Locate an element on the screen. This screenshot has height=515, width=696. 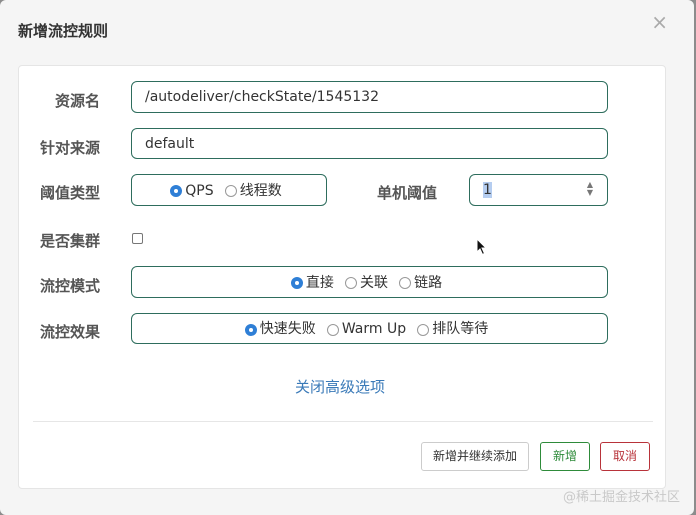
flow-effect-fast-fail: 快速失败 is located at coordinates (283, 329).